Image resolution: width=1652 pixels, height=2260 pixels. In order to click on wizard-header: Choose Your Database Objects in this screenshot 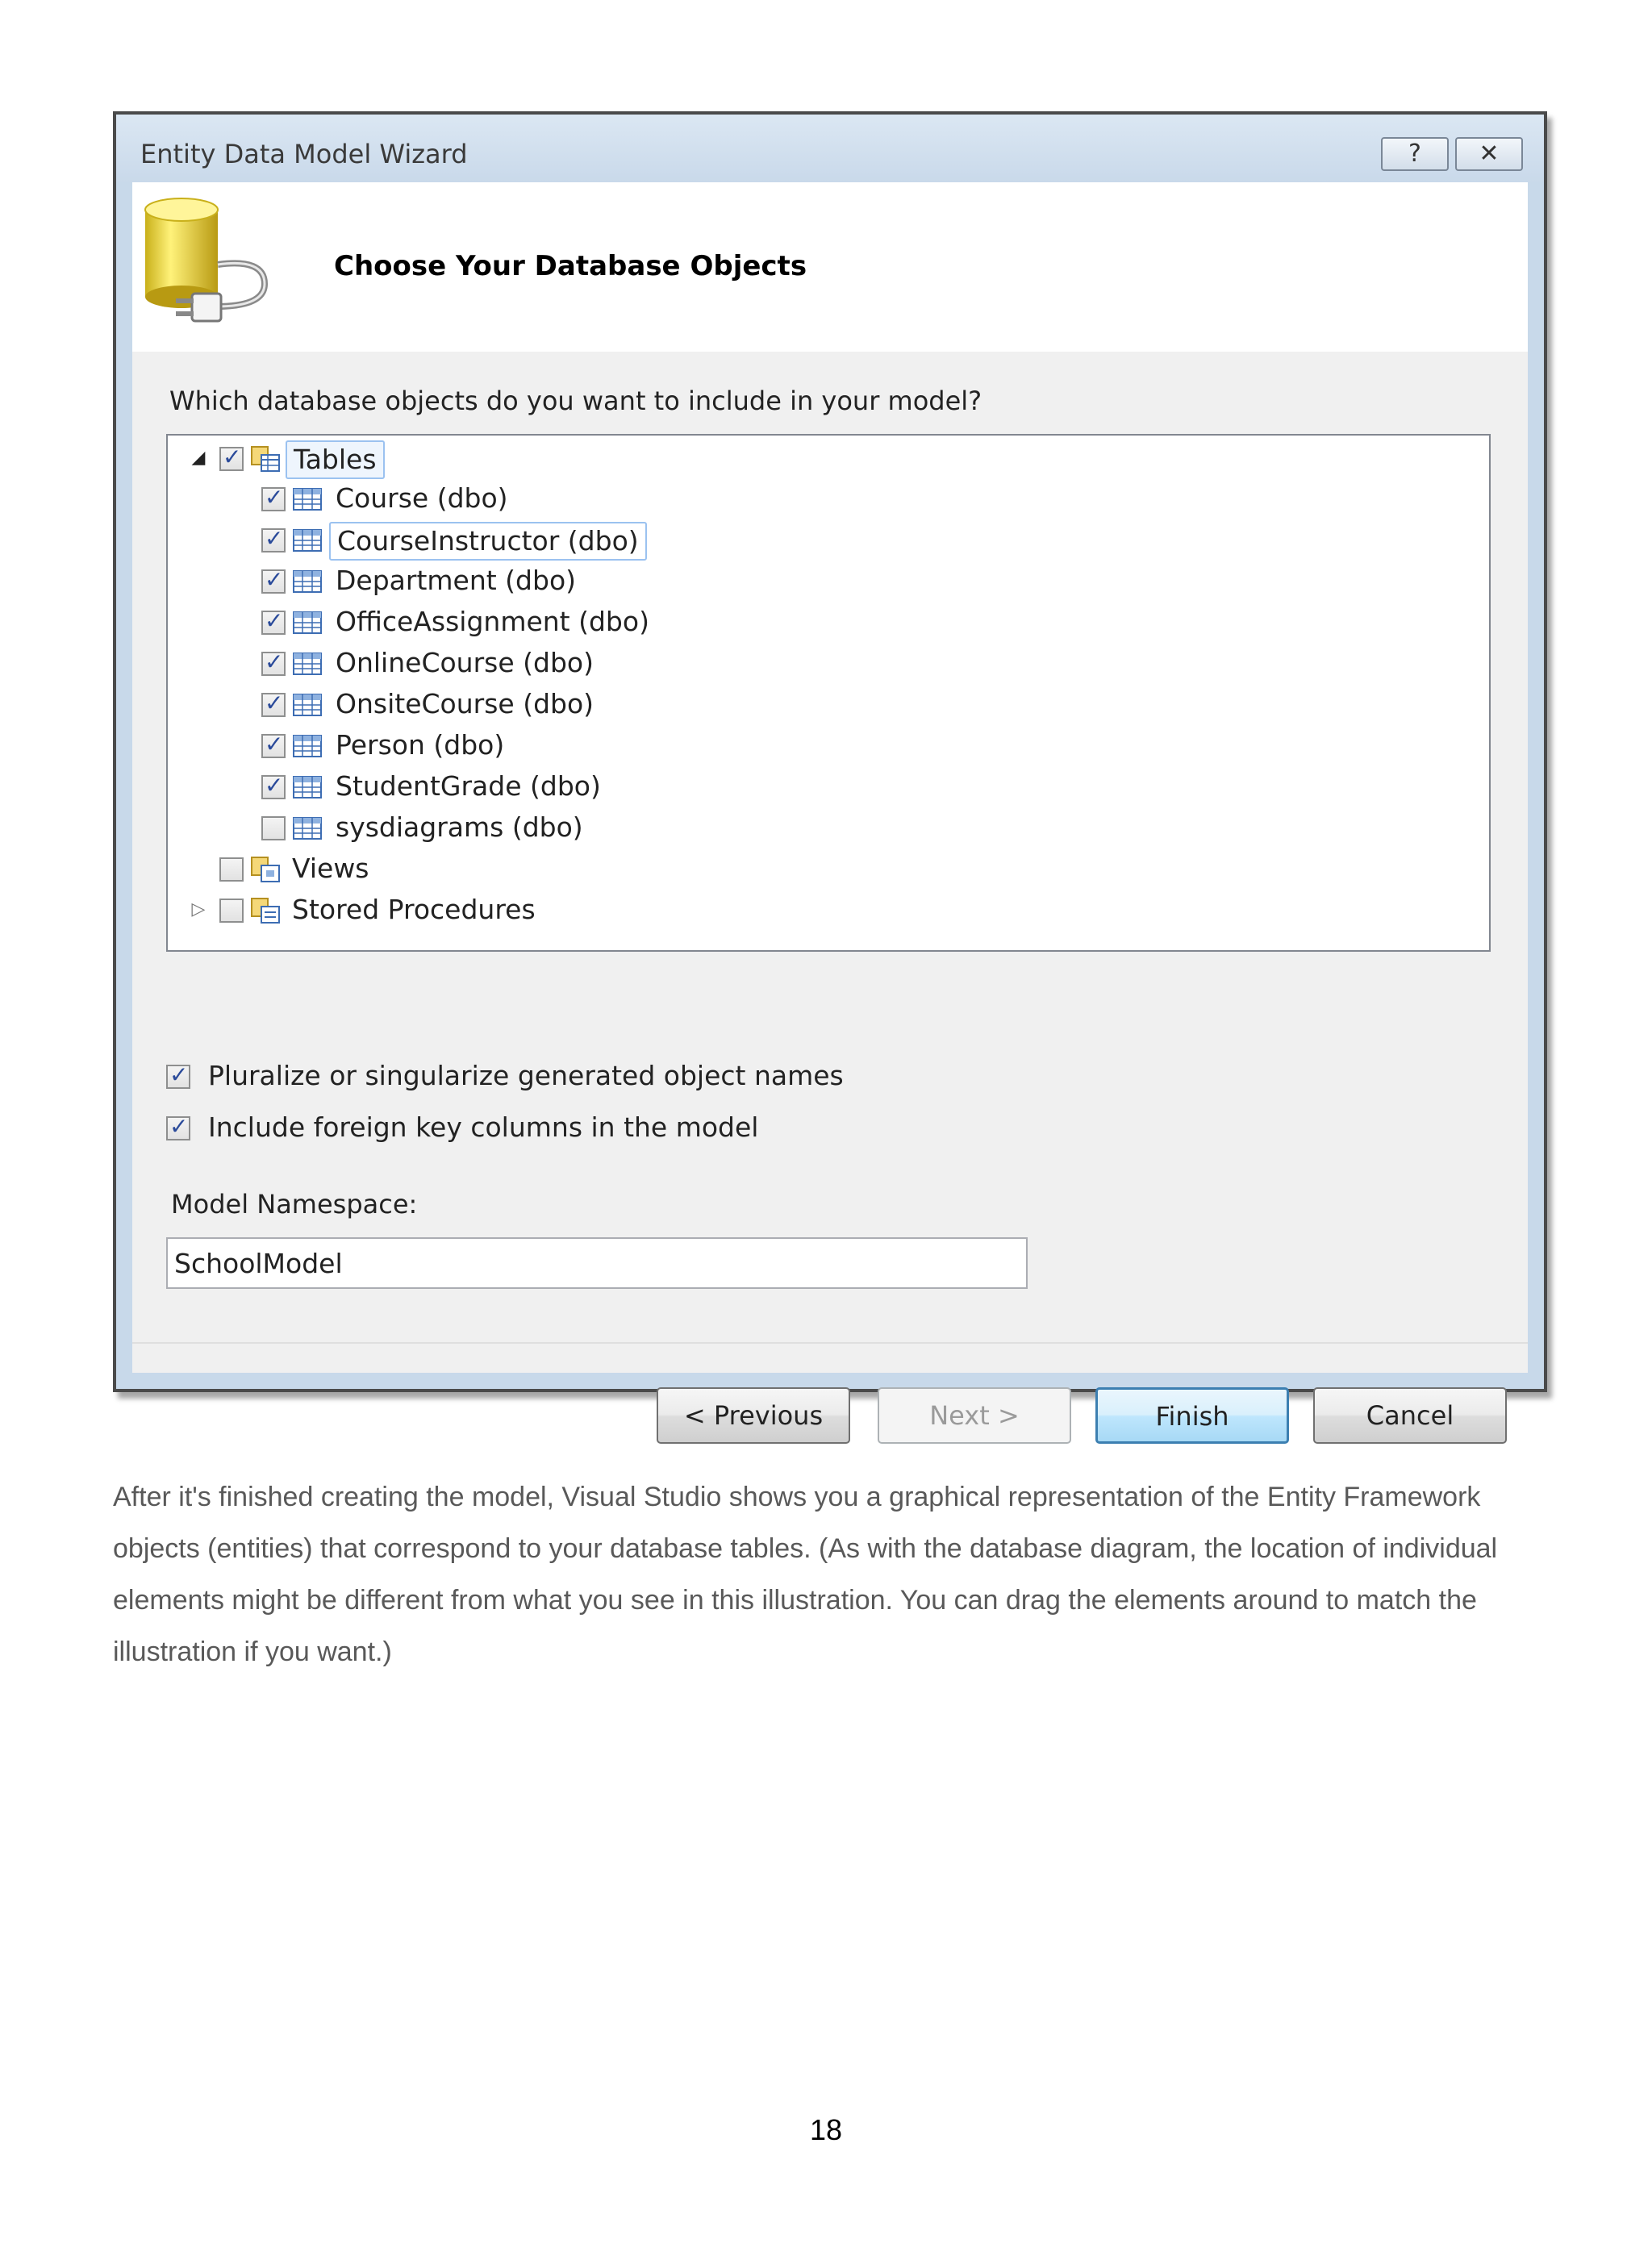, I will do `click(830, 267)`.